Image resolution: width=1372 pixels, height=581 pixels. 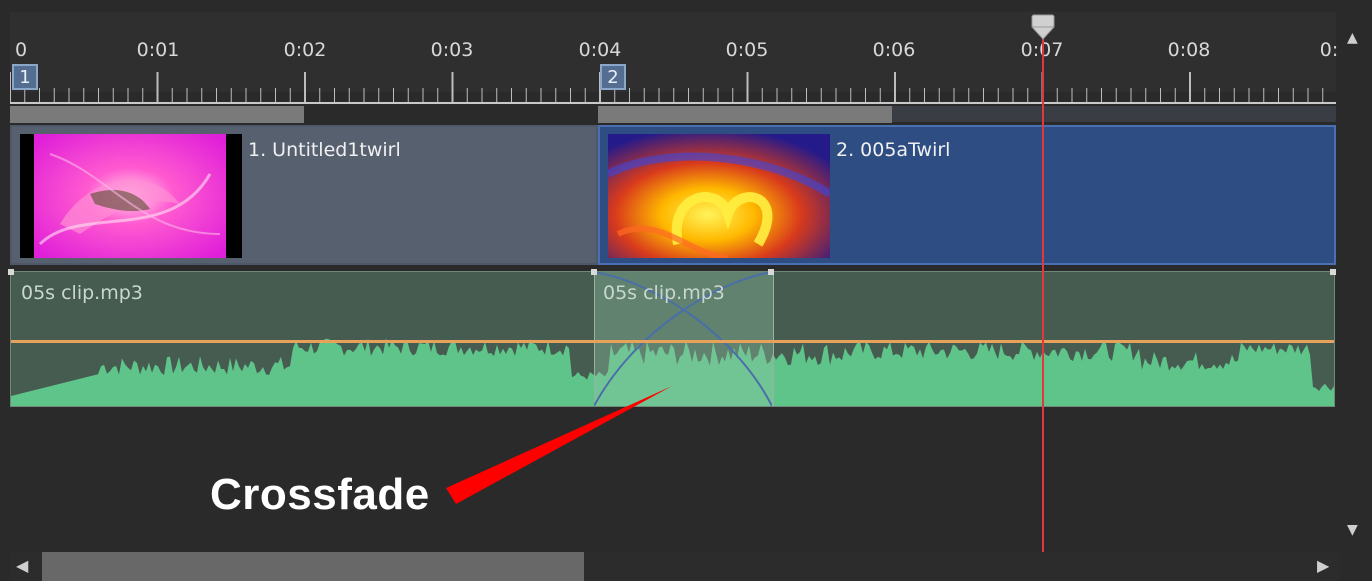 I want to click on playhead-handle-icon, so click(x=1043, y=27).